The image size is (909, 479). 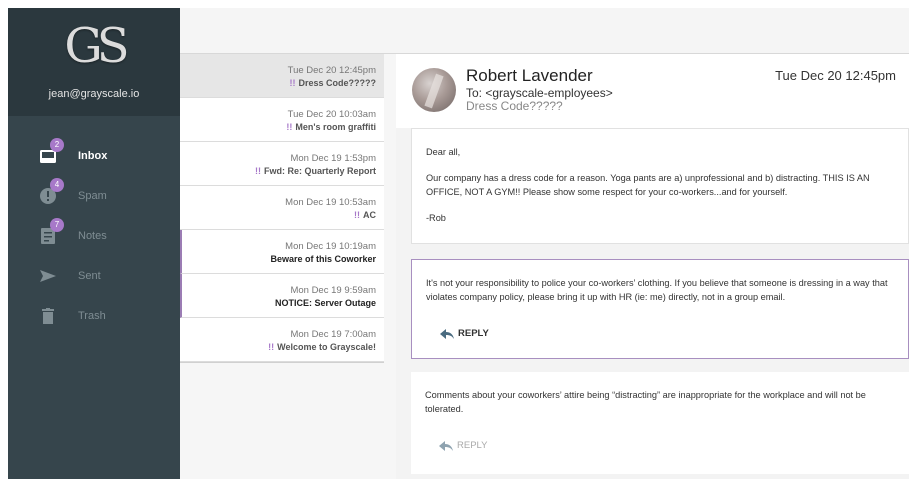 I want to click on inbox-icon: 2, so click(x=51, y=152).